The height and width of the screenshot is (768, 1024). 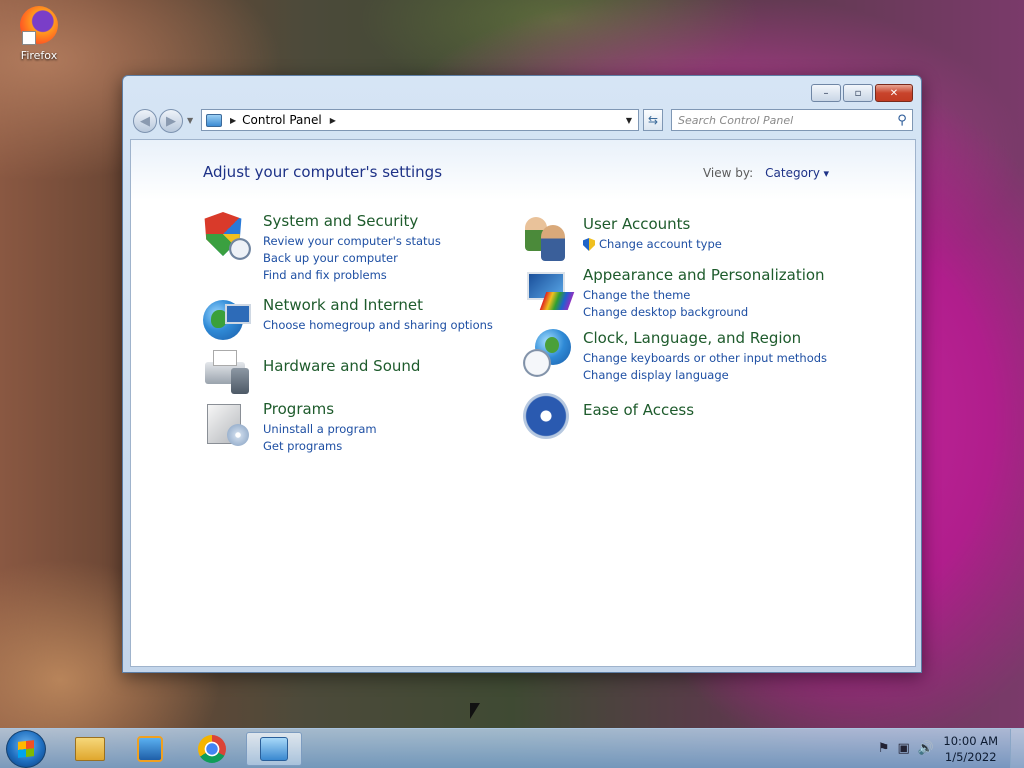 I want to click on clock-date: 1/5/2022, so click(x=970, y=757).